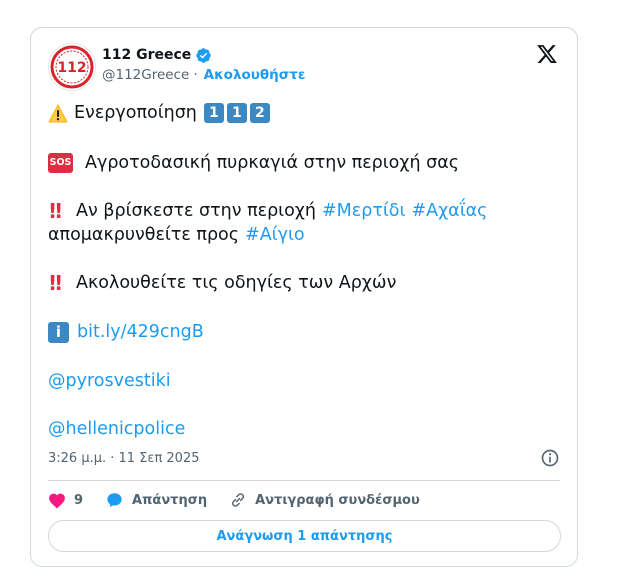 The width and height of the screenshot is (626, 577). I want to click on activation-text: Ενεργοποίηση, so click(135, 113).